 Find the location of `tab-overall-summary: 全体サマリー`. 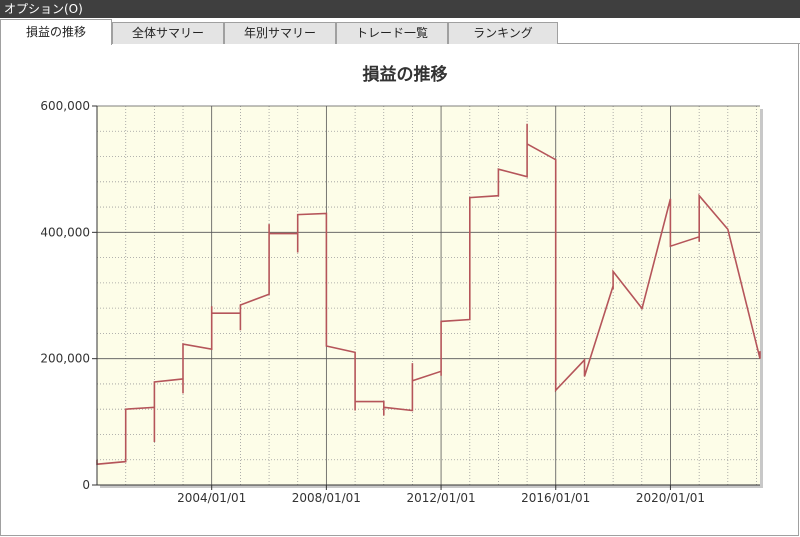

tab-overall-summary: 全体サマリー is located at coordinates (168, 33).